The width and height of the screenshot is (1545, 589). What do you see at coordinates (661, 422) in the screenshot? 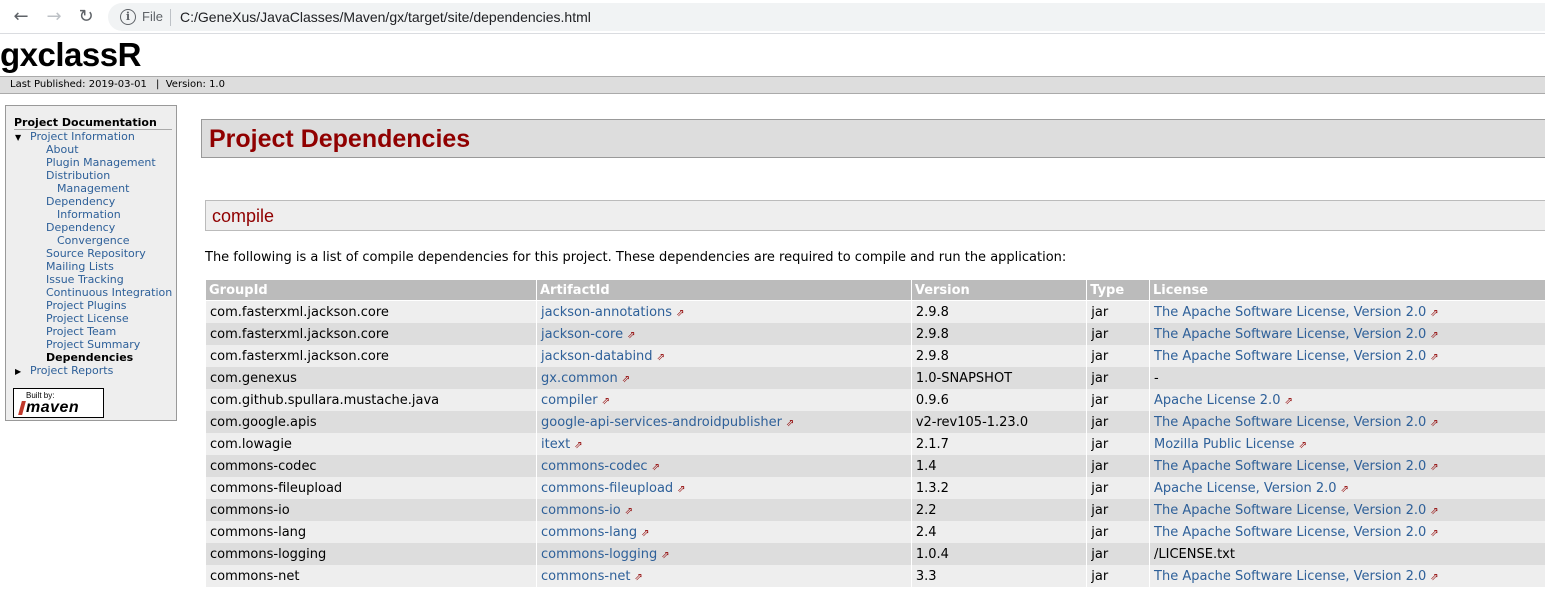
I see `artifact-link: google-api-services-androidpublisher` at bounding box center [661, 422].